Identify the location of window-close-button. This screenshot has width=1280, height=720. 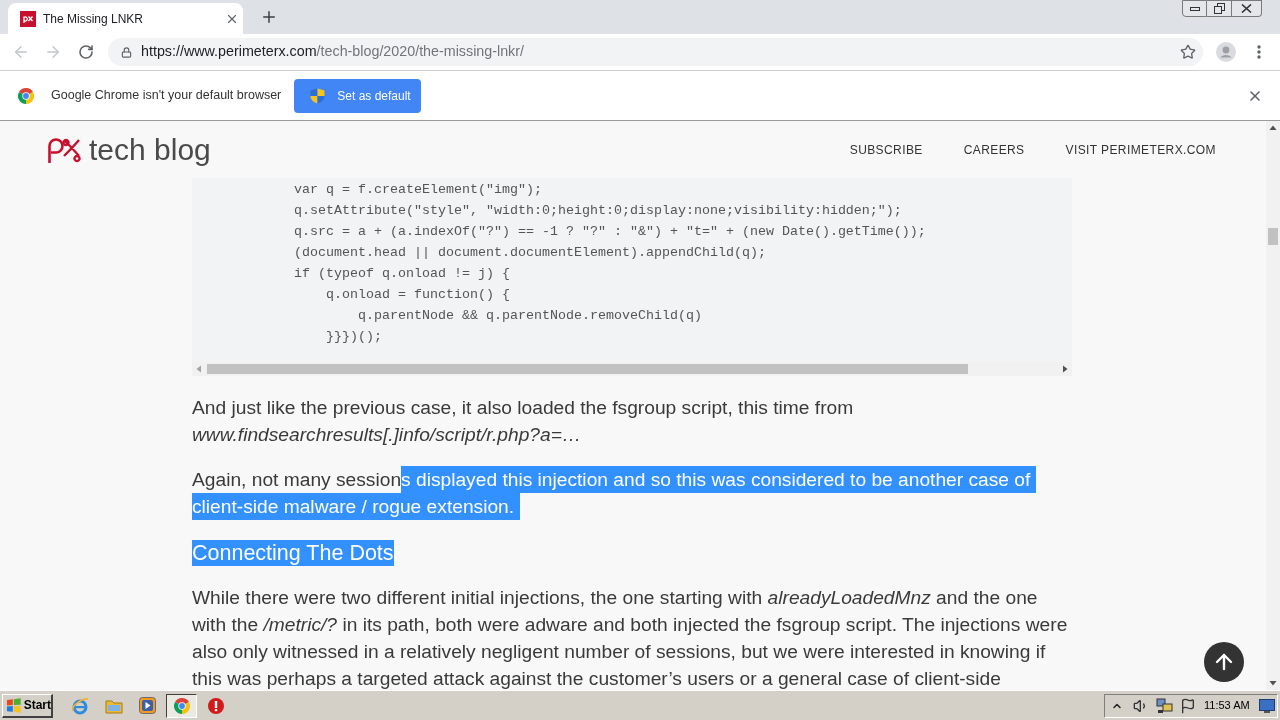
(1247, 8).